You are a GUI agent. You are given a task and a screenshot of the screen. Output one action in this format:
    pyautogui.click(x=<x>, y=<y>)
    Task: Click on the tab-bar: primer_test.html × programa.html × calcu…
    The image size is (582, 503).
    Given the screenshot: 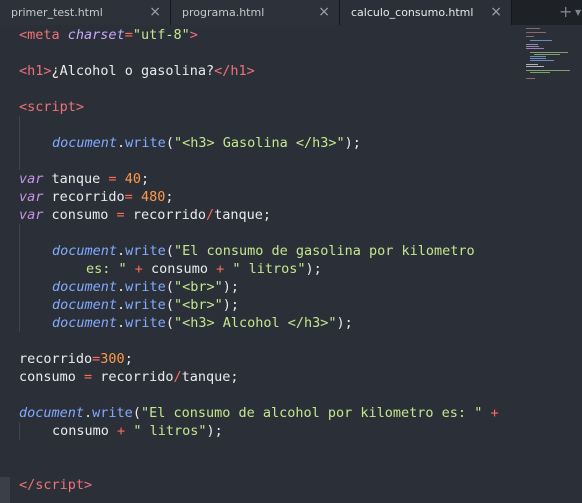 What is the action you would take?
    pyautogui.click(x=291, y=12)
    